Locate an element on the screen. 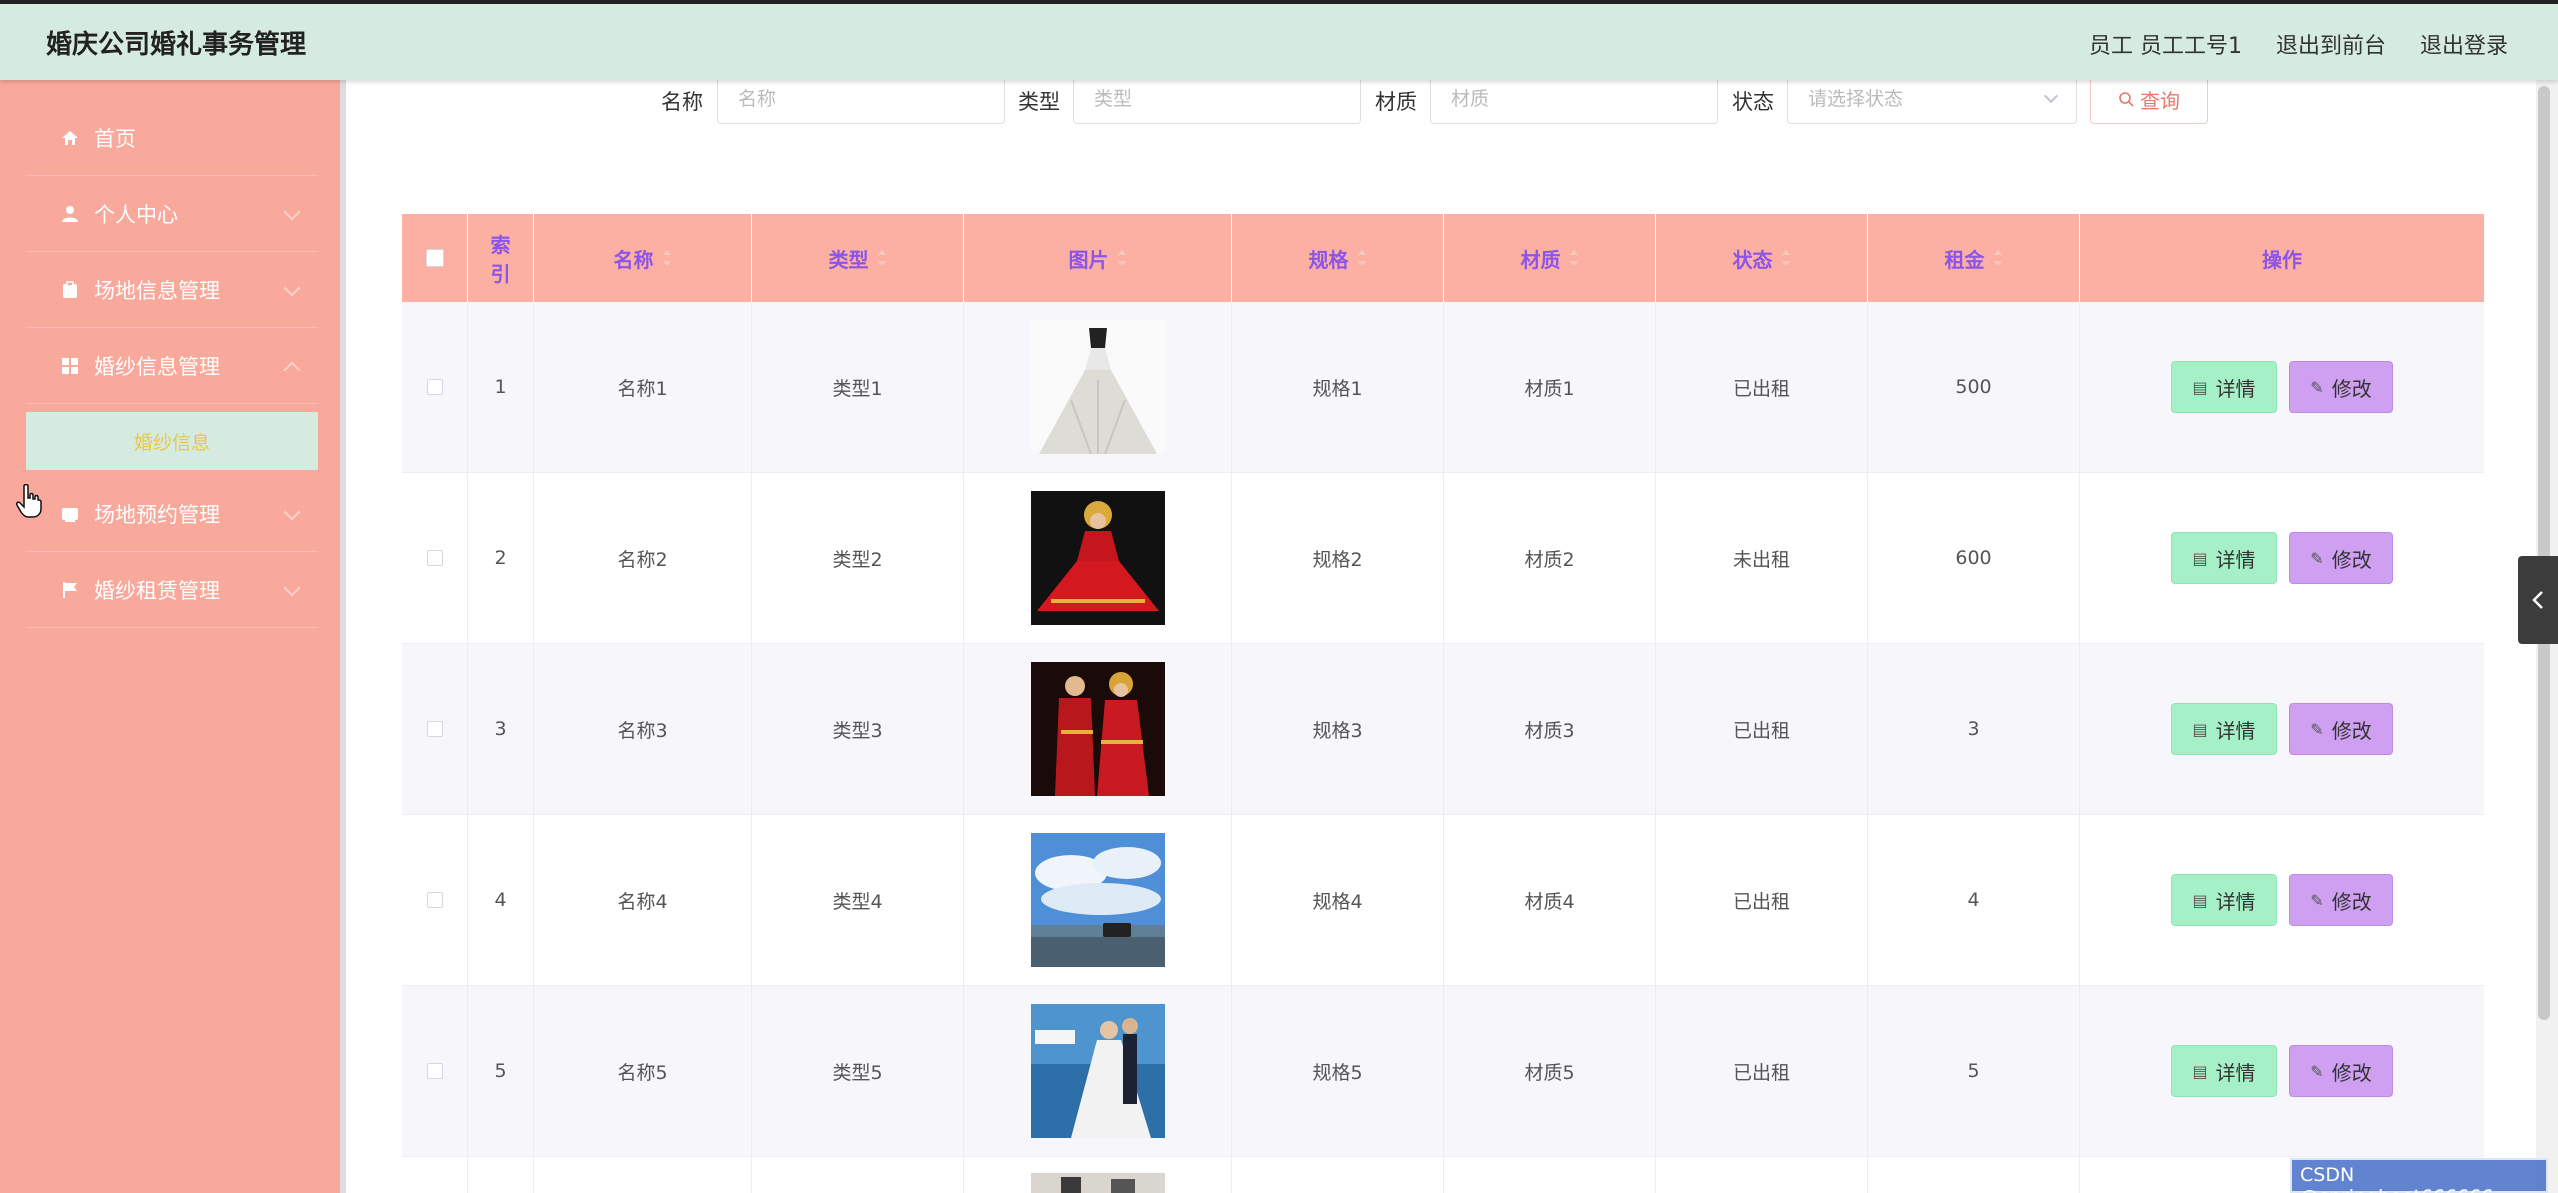 The width and height of the screenshot is (2558, 1193). sidebar-item-venue-info: 场地信息管理 is located at coordinates (172, 290).